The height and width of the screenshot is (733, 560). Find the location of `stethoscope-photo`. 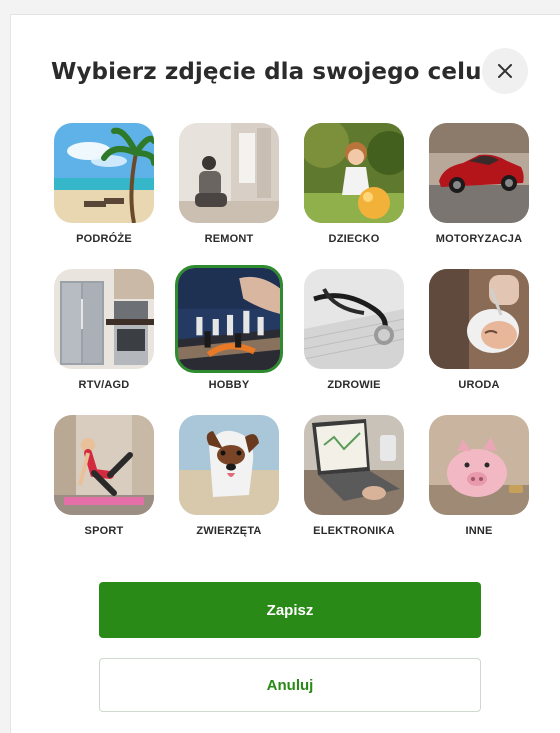

stethoscope-photo is located at coordinates (354, 319).